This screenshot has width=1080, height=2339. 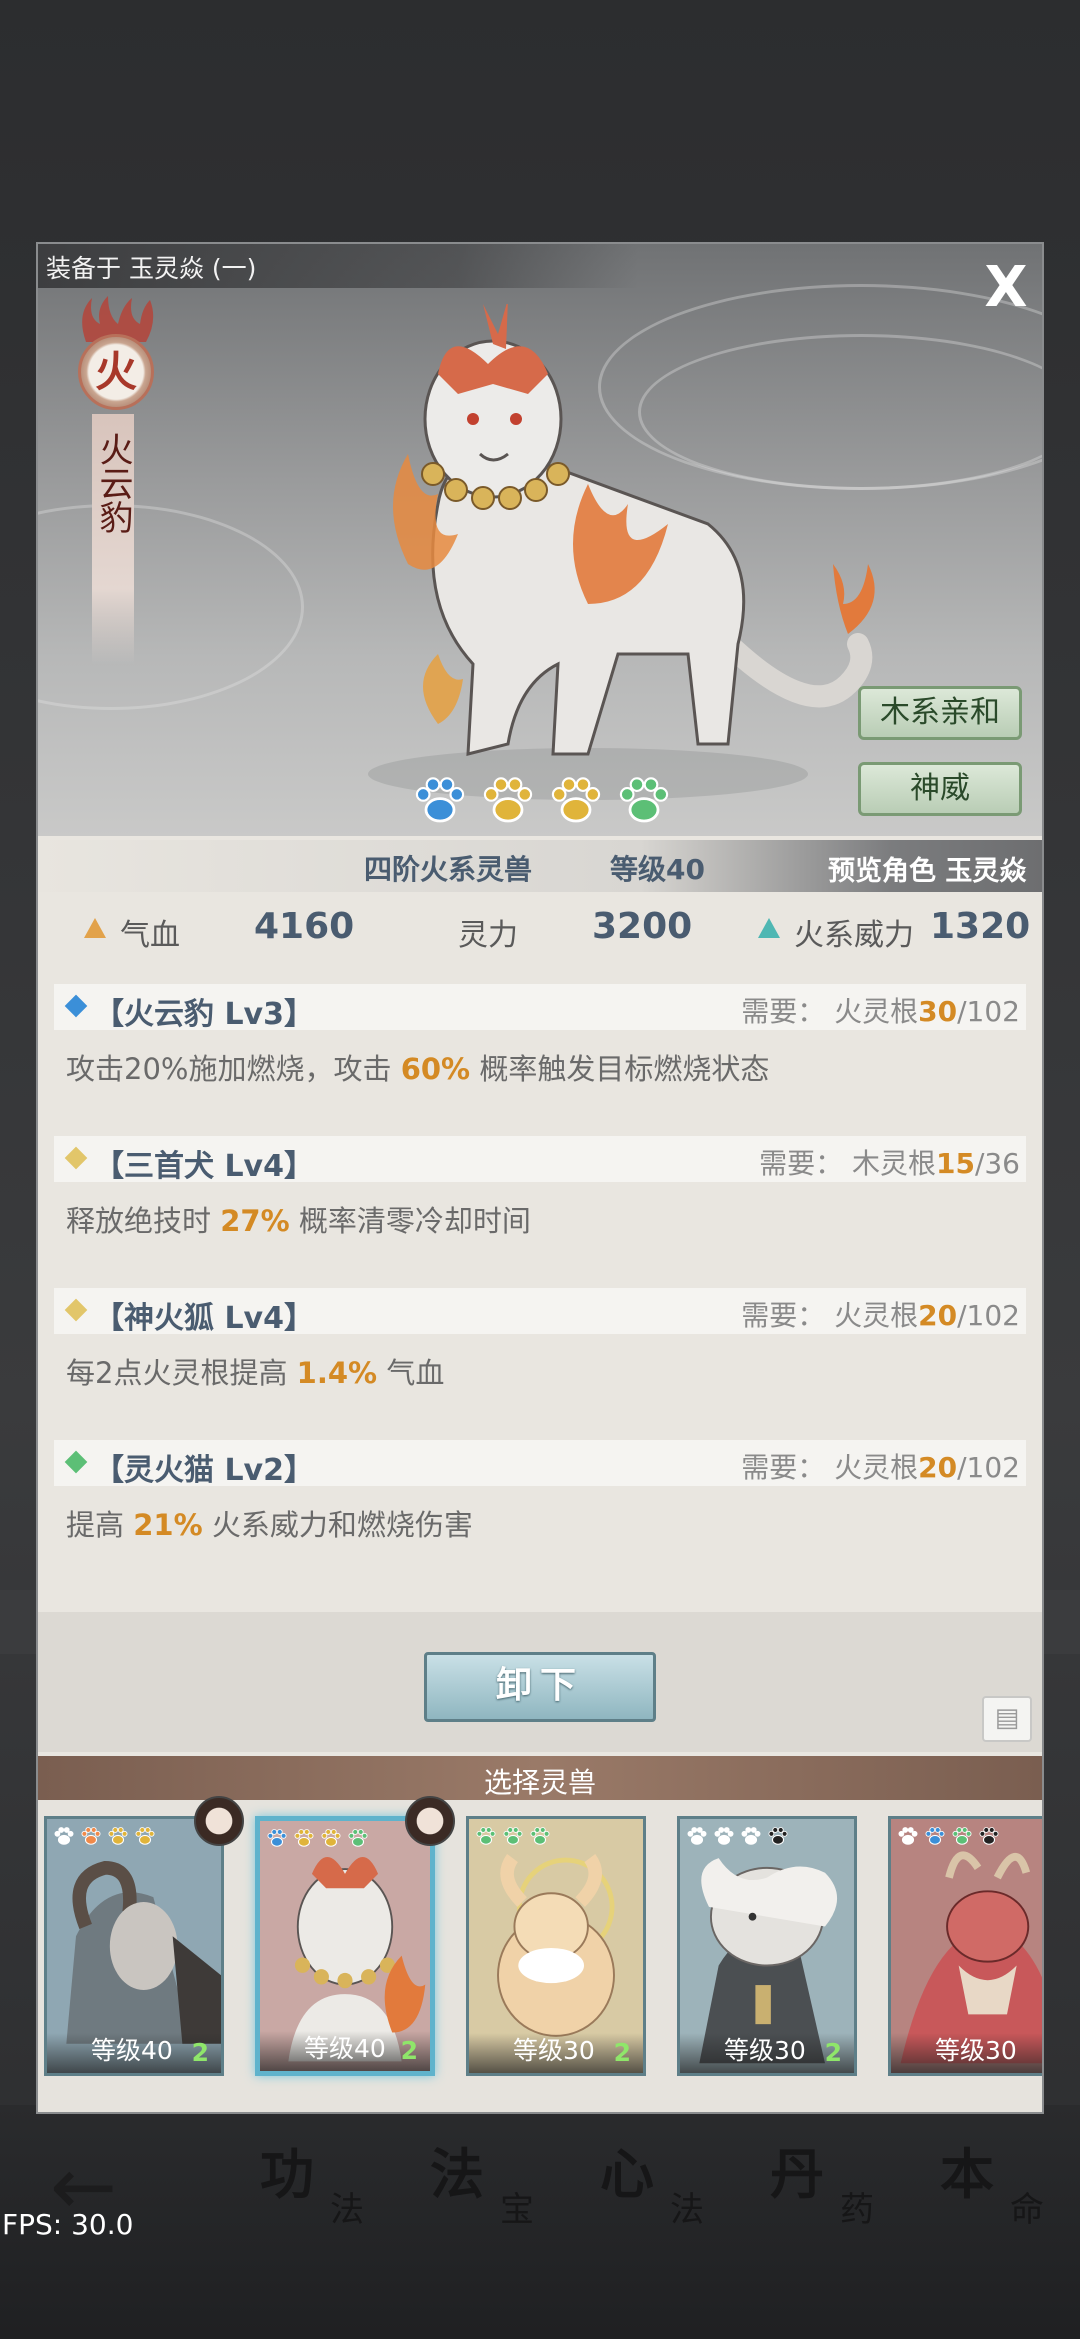 I want to click on skill-header: 【火云豹 Lv3】 需要： 火灵根30/102, so click(x=540, y=1008).